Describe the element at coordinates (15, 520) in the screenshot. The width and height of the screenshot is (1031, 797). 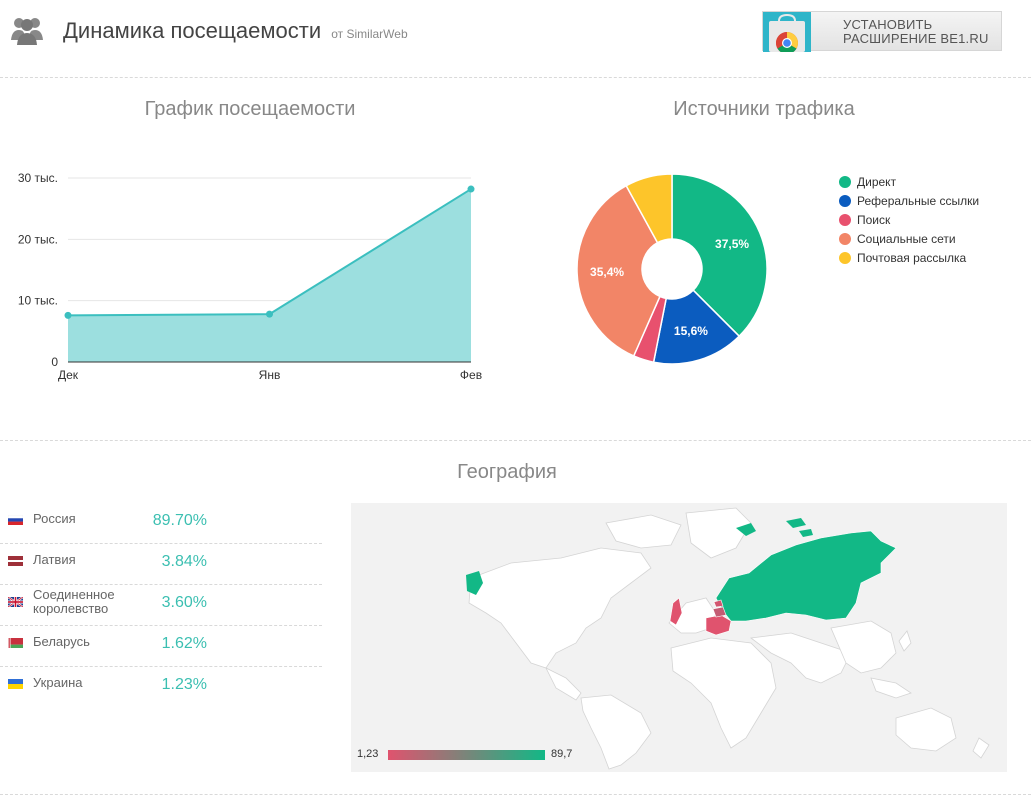
I see `flag-russia-icon` at that location.